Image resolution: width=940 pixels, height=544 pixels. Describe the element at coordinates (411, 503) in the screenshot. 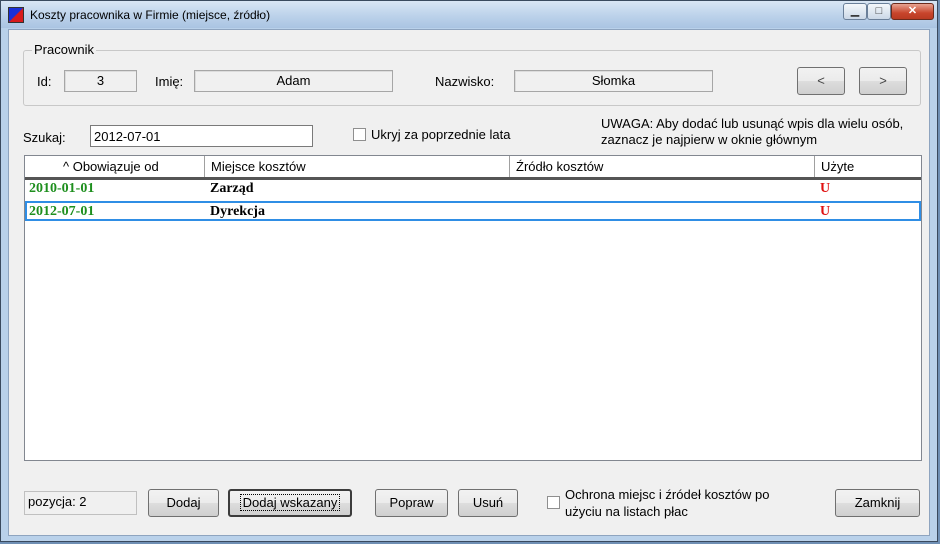

I see `edit-button: Popraw` at that location.